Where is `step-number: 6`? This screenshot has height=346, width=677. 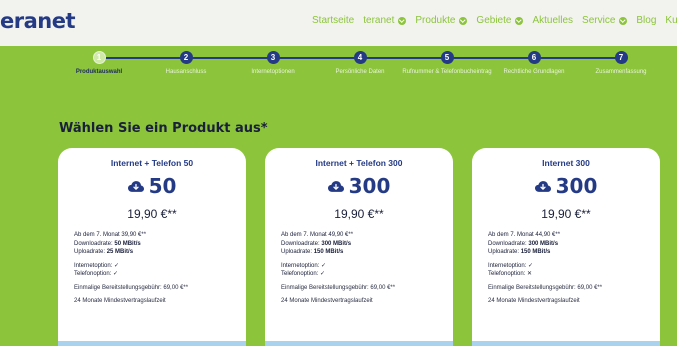
step-number: 6 is located at coordinates (534, 57).